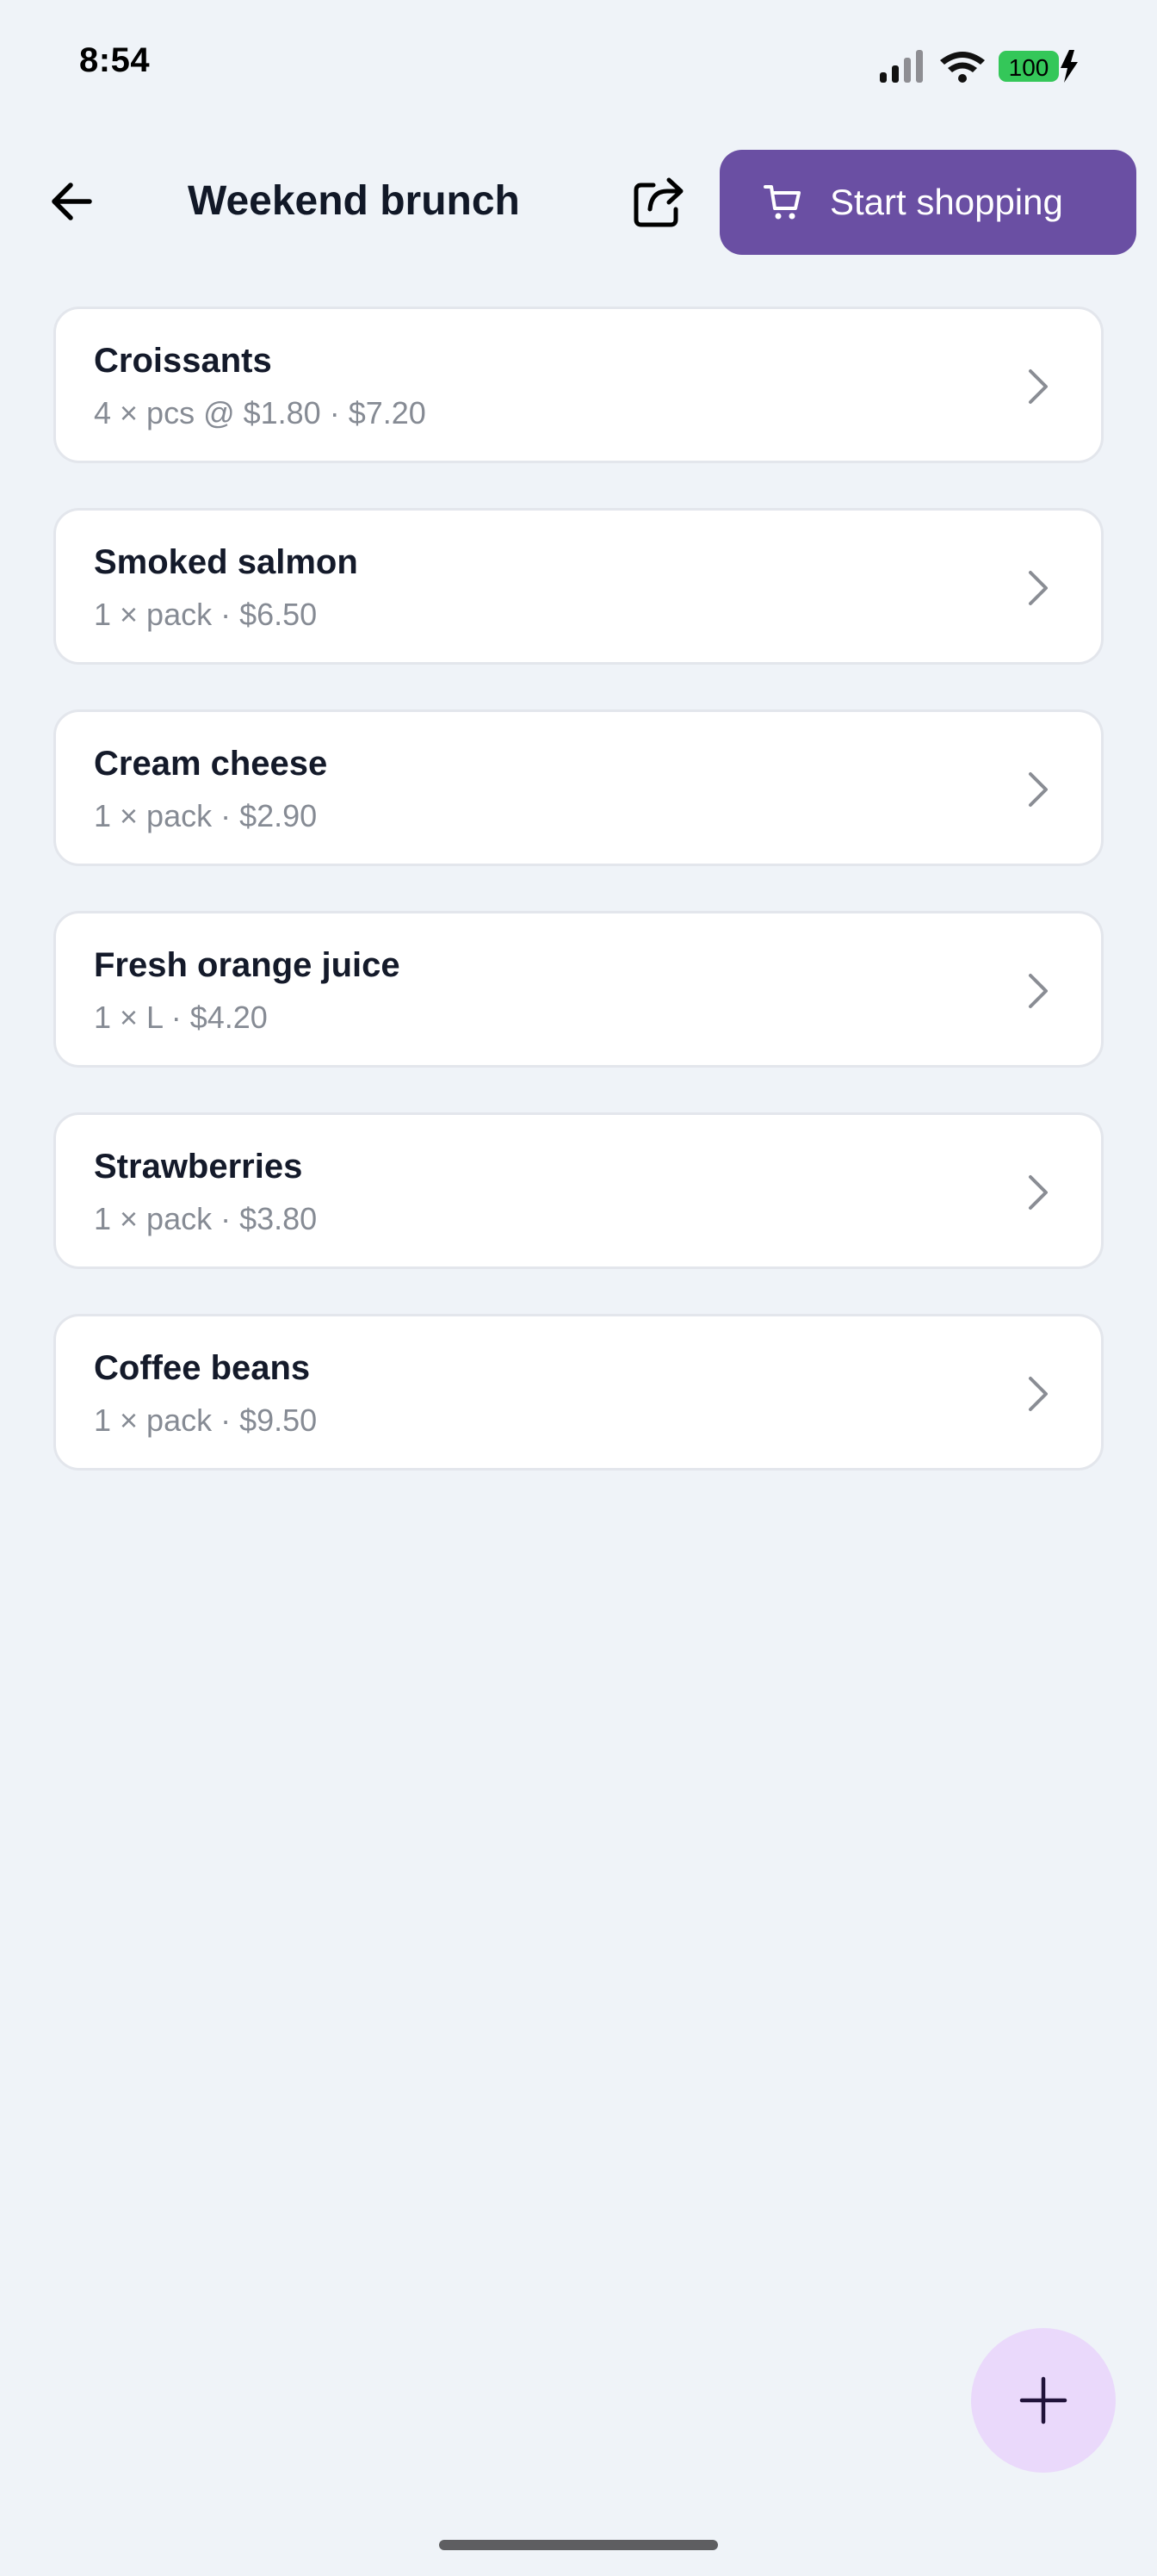 The height and width of the screenshot is (2576, 1157). What do you see at coordinates (198, 1167) in the screenshot?
I see `item-name: Strawberries` at bounding box center [198, 1167].